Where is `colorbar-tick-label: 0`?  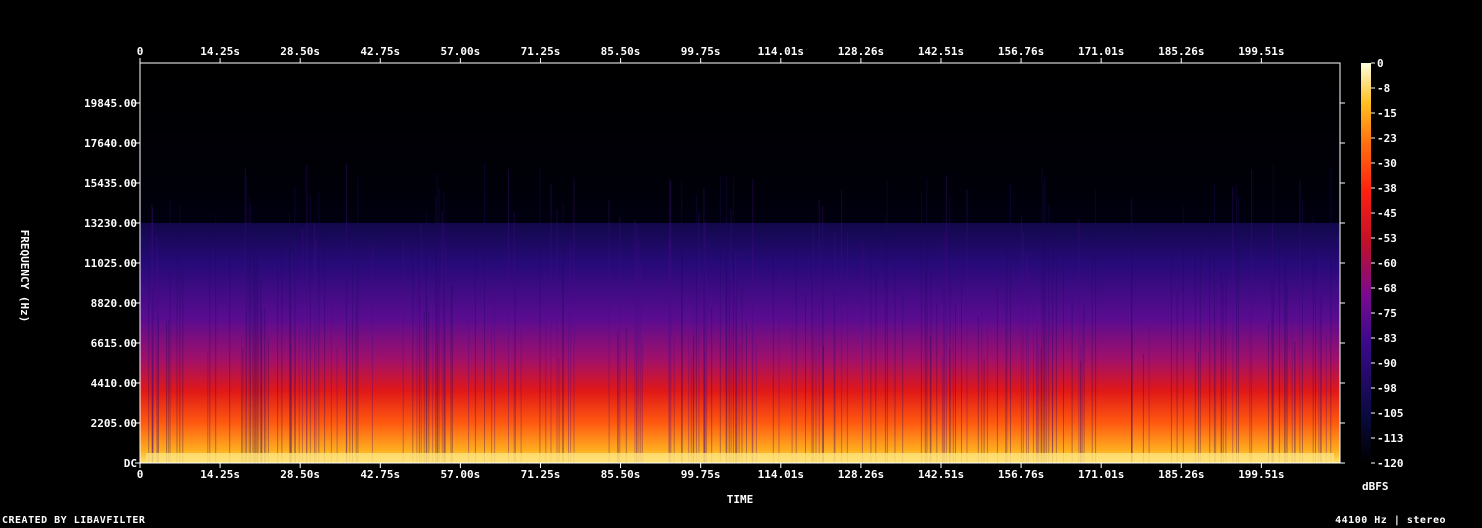 colorbar-tick-label: 0 is located at coordinates (1380, 63).